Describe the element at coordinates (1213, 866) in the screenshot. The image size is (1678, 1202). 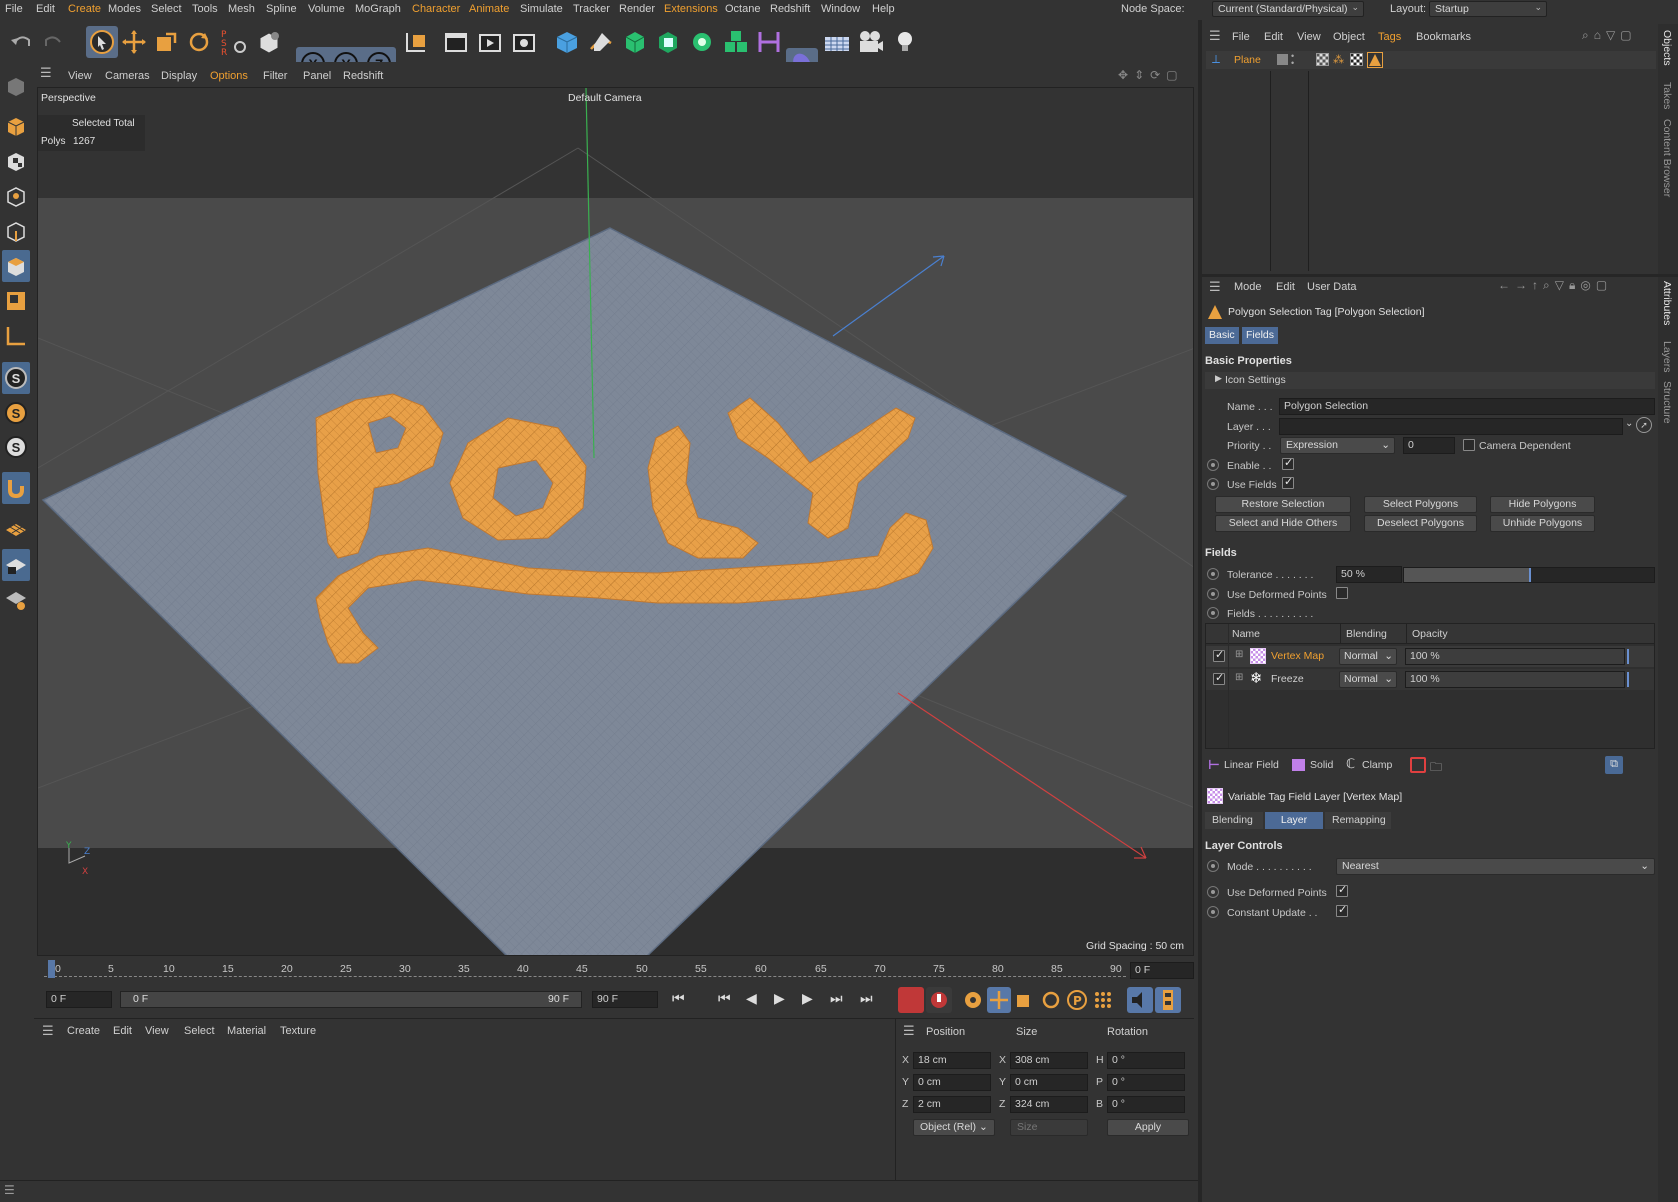
I see `mode-animate-radio` at that location.